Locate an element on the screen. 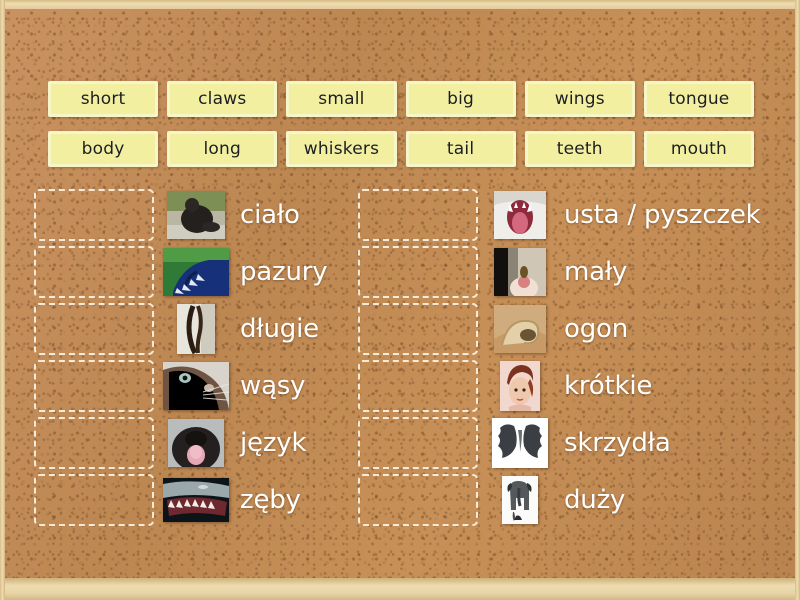 The width and height of the screenshot is (800, 600). word-tile-whiskers: whiskers is located at coordinates (341, 149).